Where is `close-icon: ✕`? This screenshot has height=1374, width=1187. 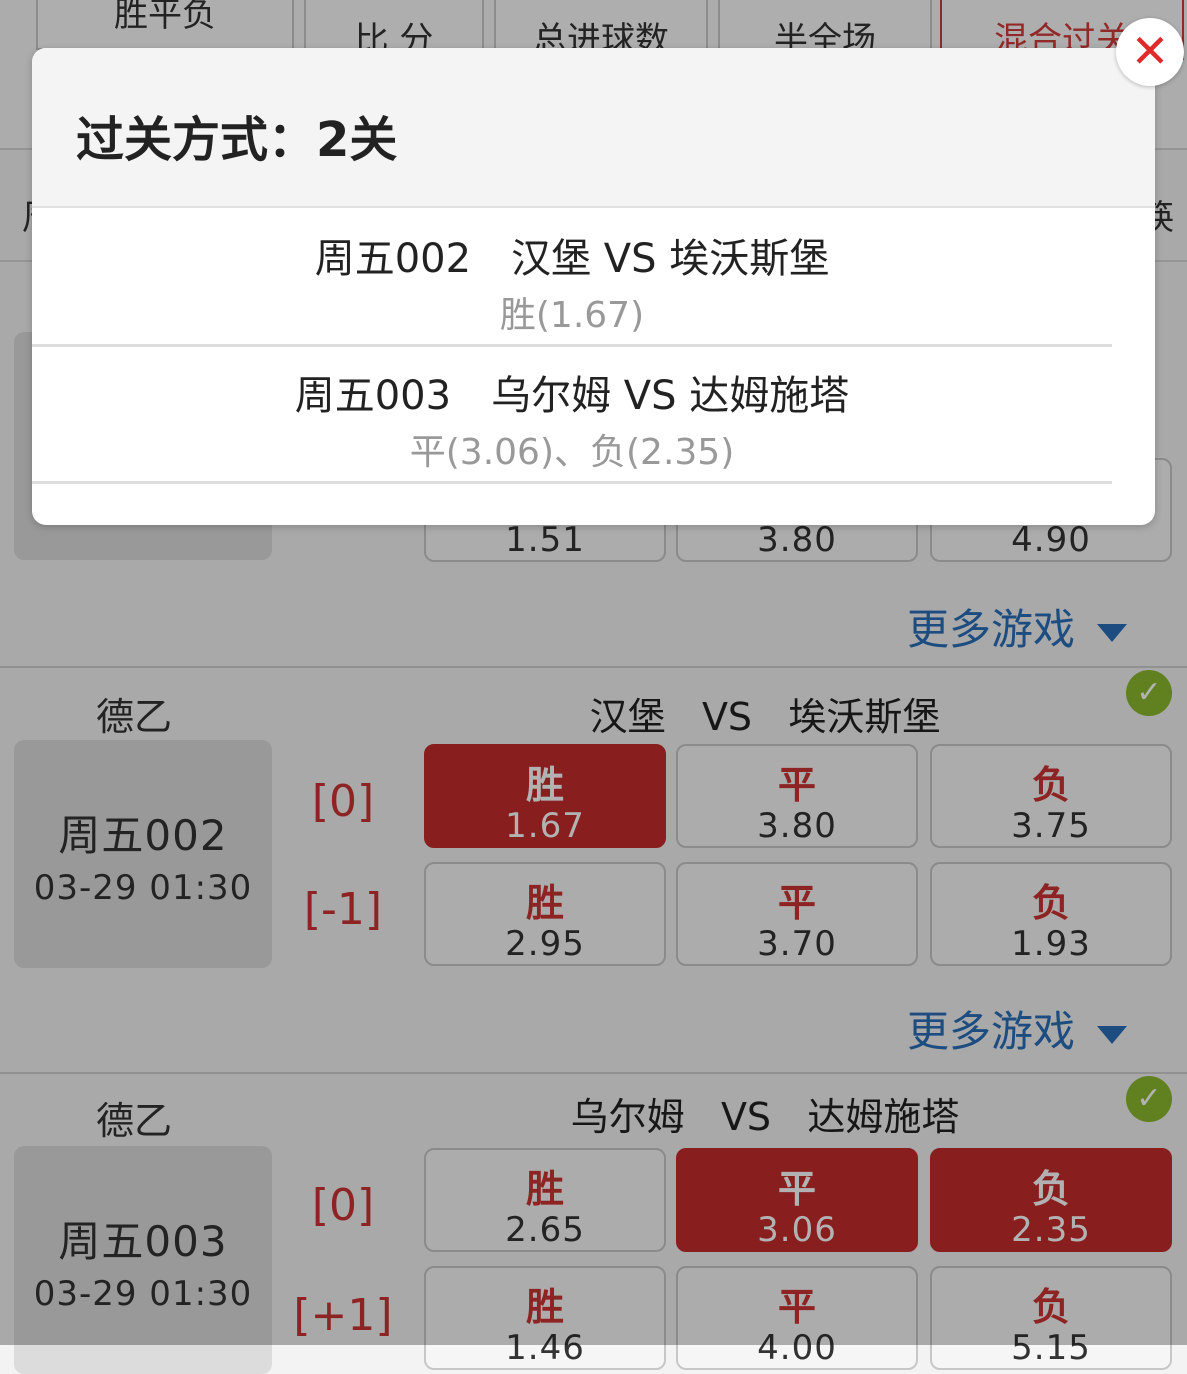 close-icon: ✕ is located at coordinates (1150, 52).